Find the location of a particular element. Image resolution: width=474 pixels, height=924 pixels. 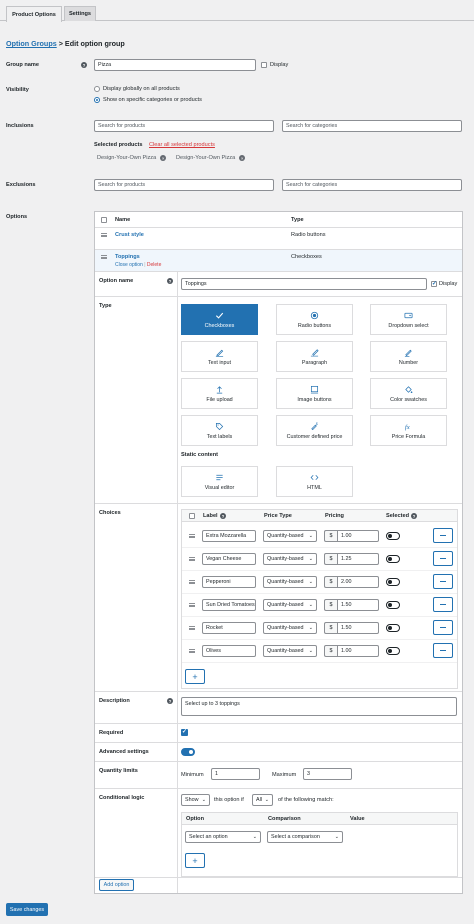

close-option-link: Close option is located at coordinates (129, 265).